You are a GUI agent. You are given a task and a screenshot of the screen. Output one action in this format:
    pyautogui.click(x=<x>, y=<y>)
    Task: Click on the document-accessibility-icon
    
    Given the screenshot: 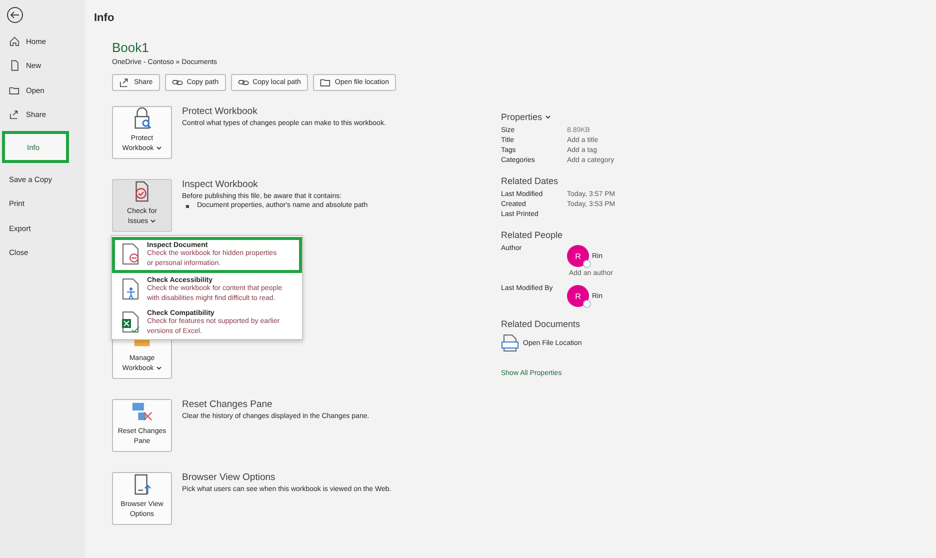 What is the action you would take?
    pyautogui.click(x=131, y=289)
    